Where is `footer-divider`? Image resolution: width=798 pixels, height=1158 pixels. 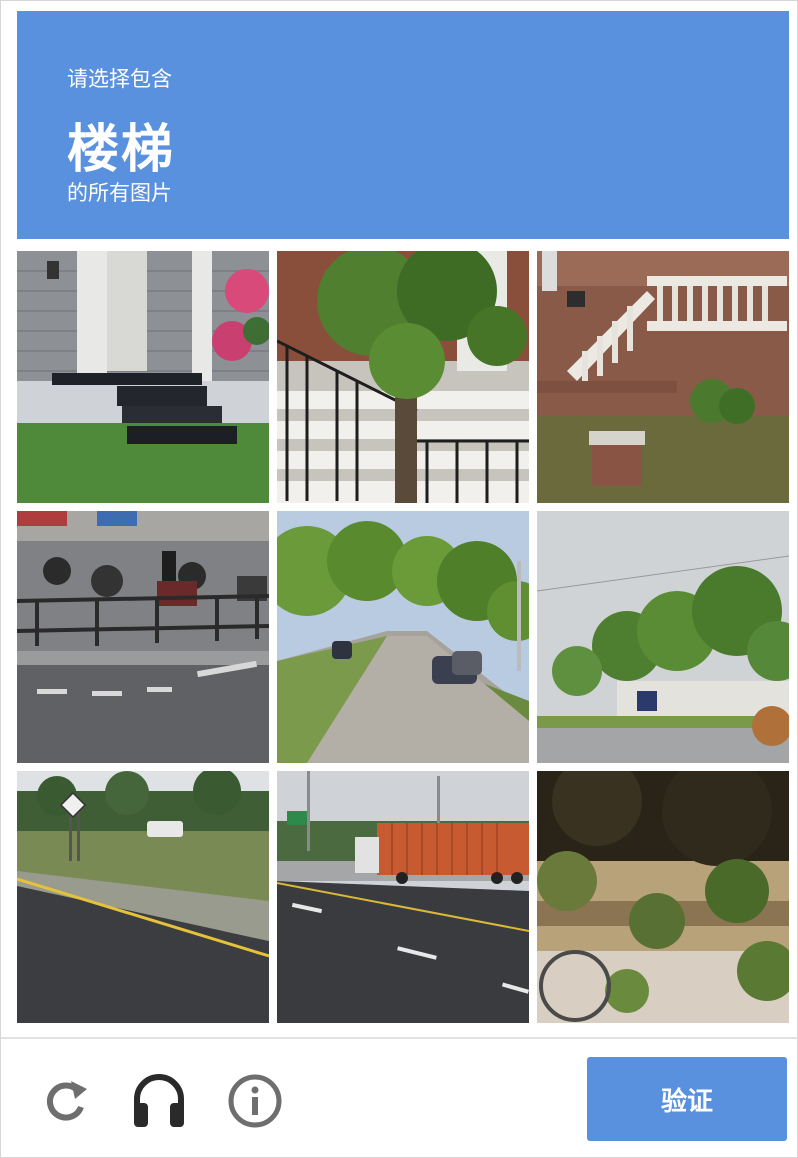
footer-divider is located at coordinates (399, 1038).